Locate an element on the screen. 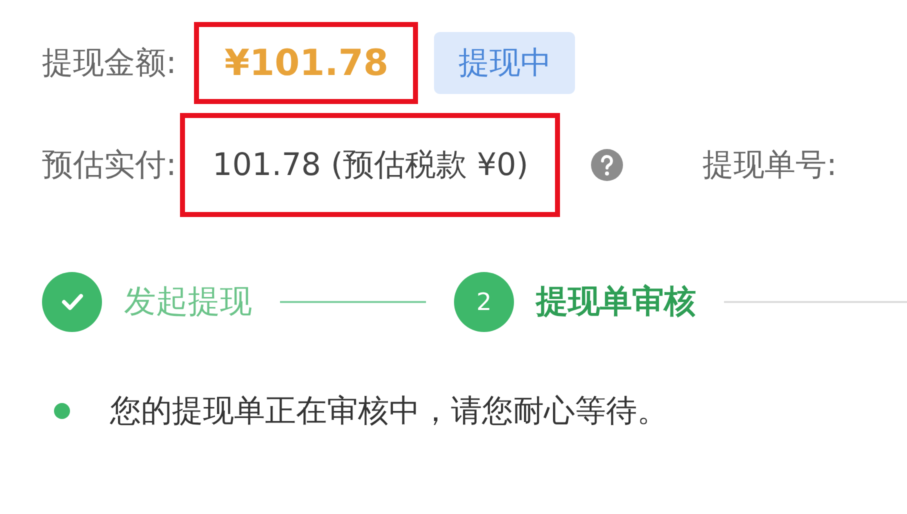  field-label: 提现金额: is located at coordinates (109, 63).